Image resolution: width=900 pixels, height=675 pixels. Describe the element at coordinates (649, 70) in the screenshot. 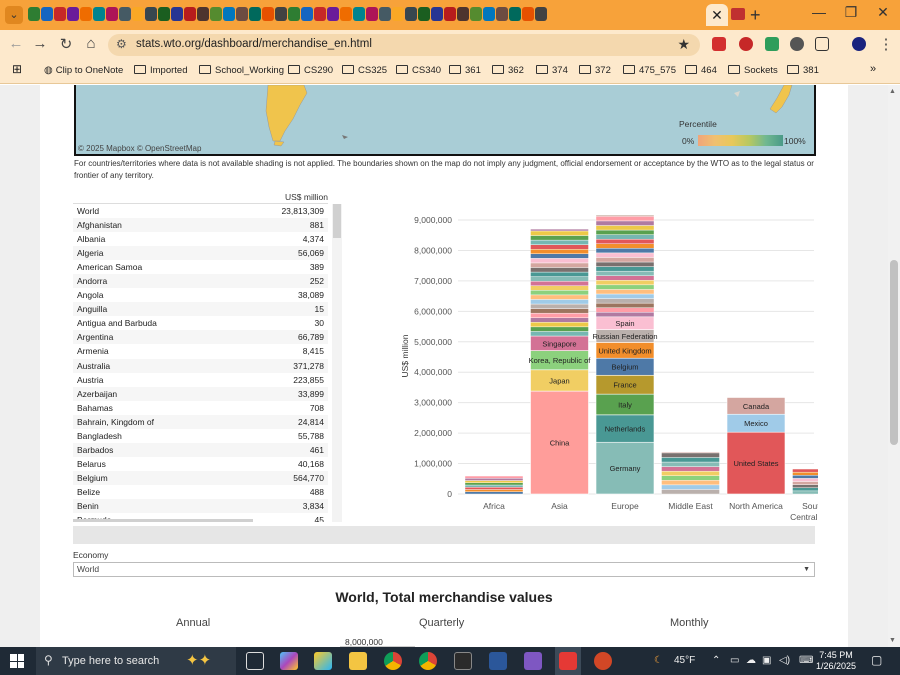

I see `bookmark-folder-475-575: 475_575` at that location.